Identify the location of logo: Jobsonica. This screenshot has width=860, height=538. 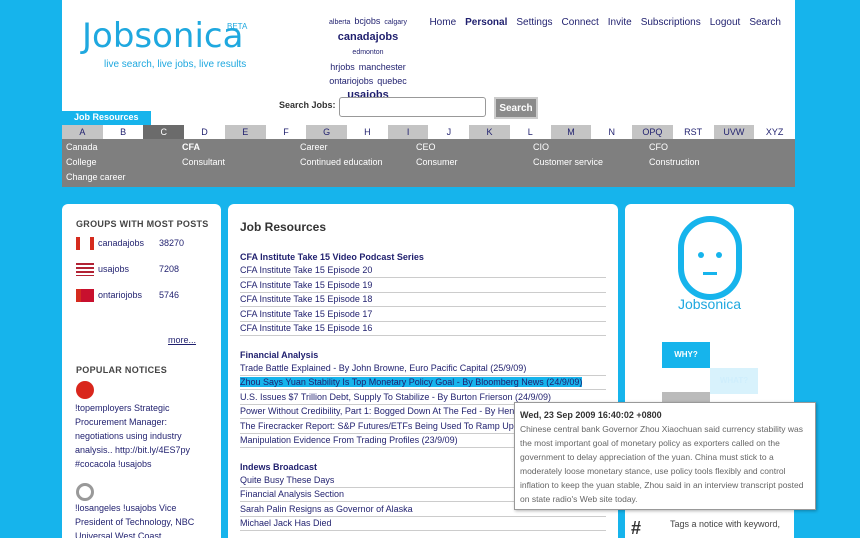
(162, 36).